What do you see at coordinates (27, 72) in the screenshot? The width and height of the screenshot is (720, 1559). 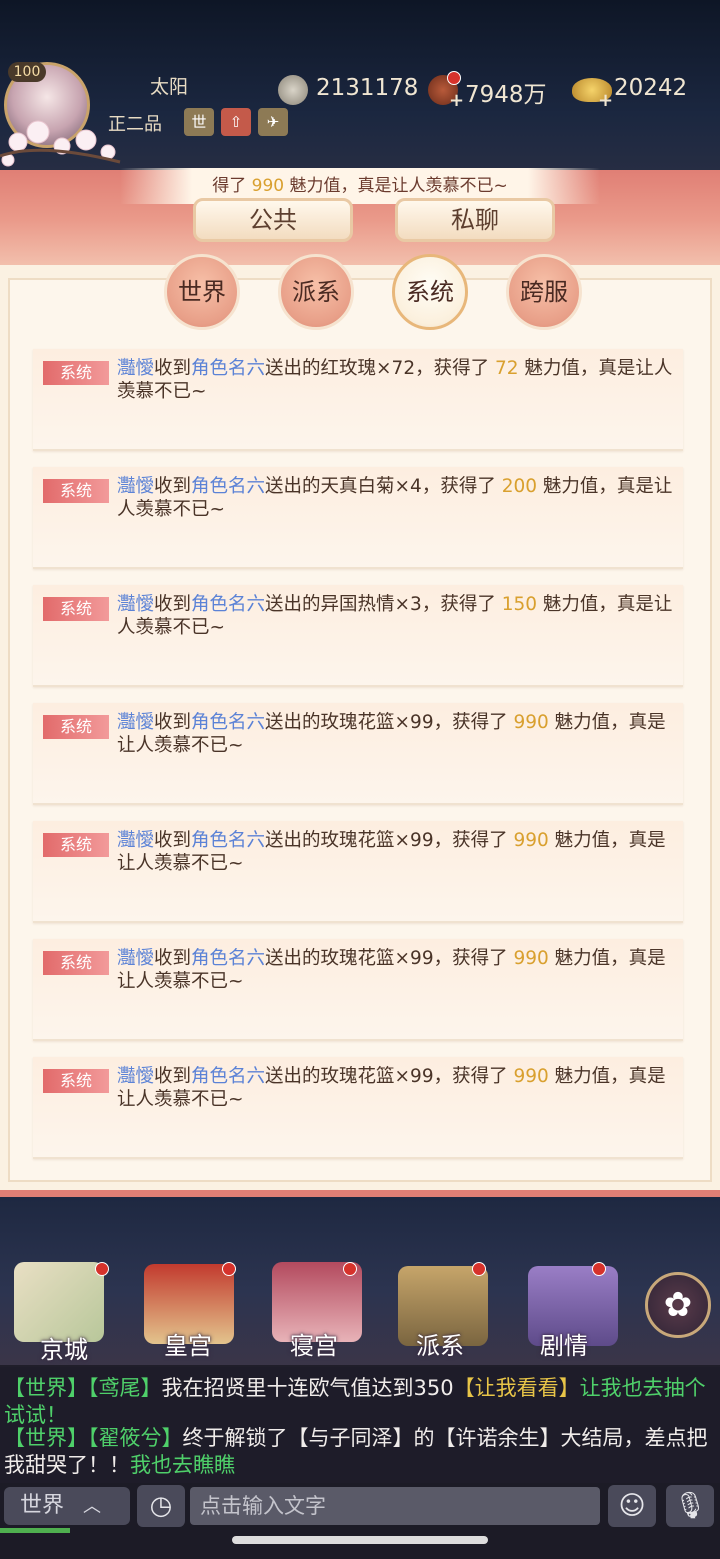 I see `player-level-badge: 100` at bounding box center [27, 72].